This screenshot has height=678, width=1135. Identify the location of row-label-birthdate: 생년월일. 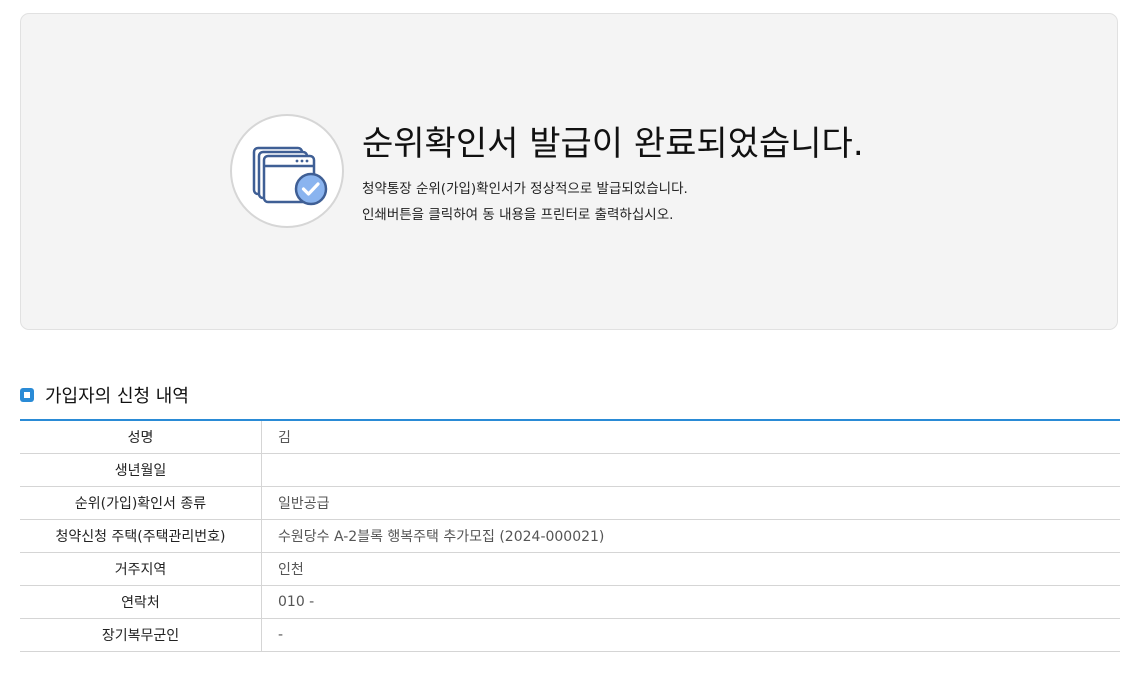
(141, 470).